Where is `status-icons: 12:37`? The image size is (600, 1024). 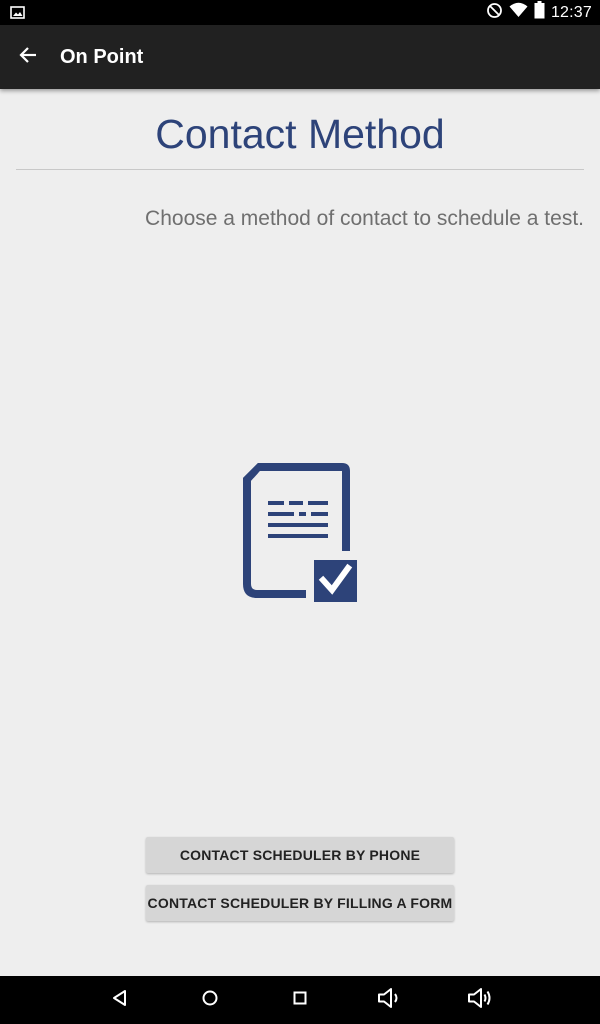
status-icons: 12:37 is located at coordinates (539, 12).